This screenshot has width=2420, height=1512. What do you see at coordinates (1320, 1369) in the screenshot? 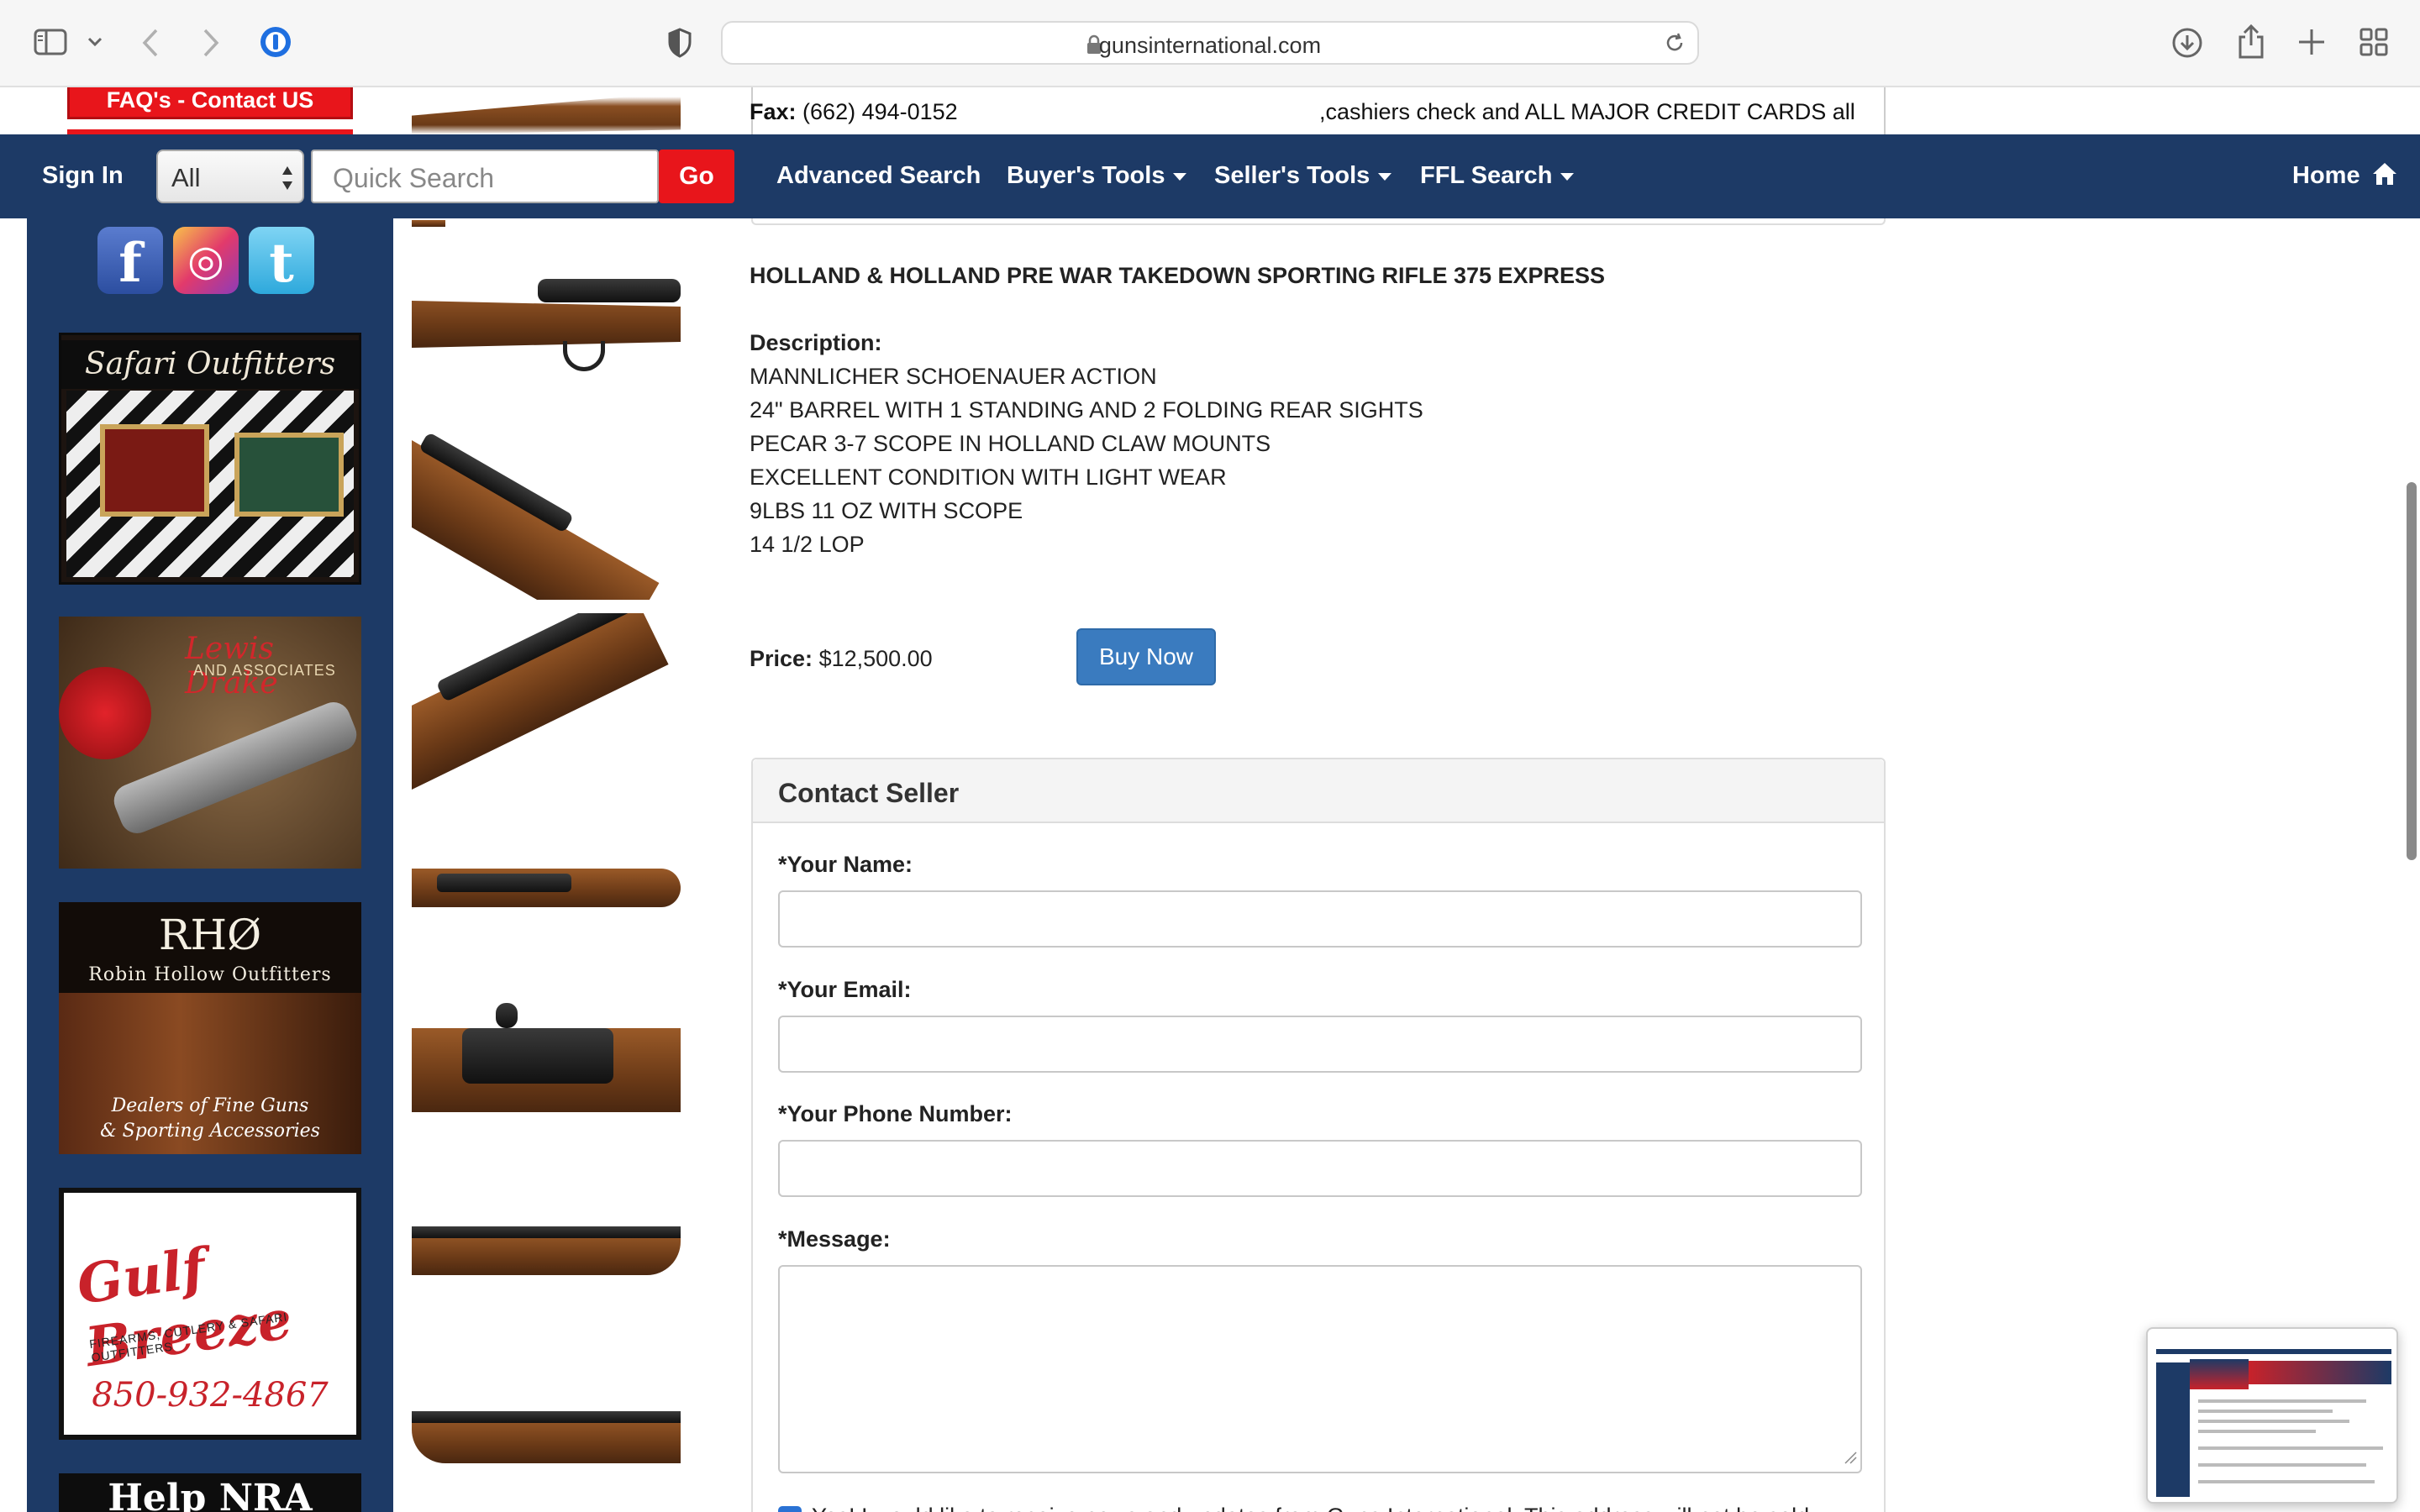
I see `message-textarea` at bounding box center [1320, 1369].